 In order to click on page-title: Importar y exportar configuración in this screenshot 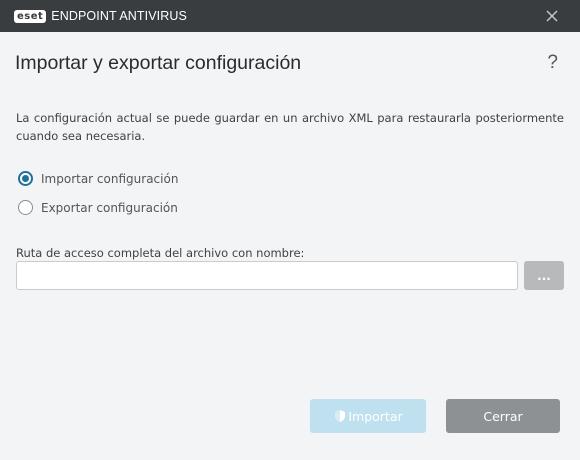, I will do `click(158, 63)`.